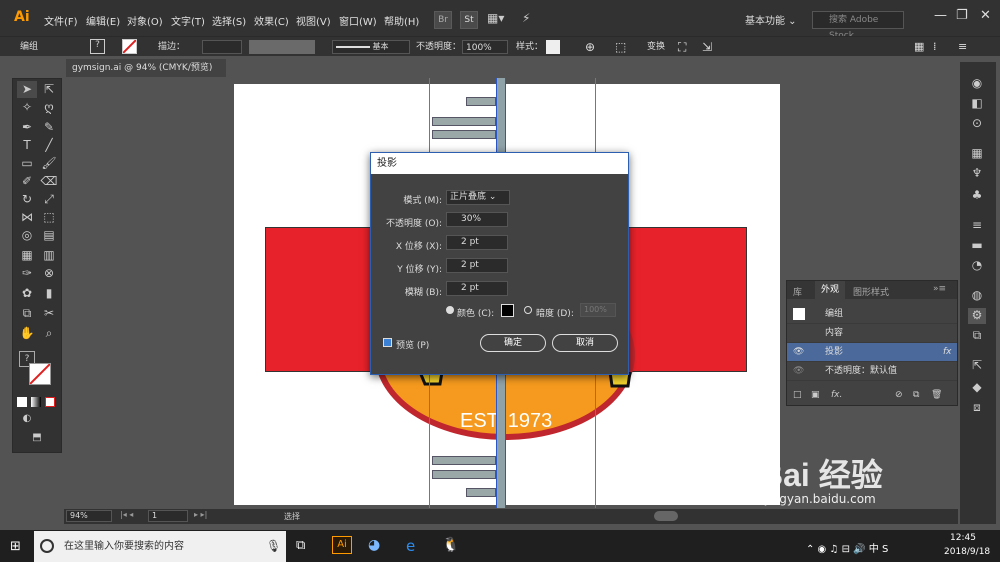  Describe the element at coordinates (146, 75) in the screenshot. I see `document-tab: gymsign.ai @ 94% (CMYK/预览) ✕` at that location.